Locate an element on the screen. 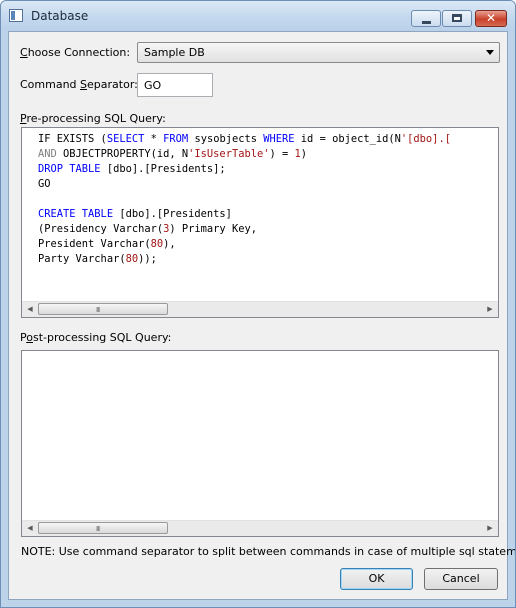 The image size is (516, 608). code-token: ), is located at coordinates (169, 244).